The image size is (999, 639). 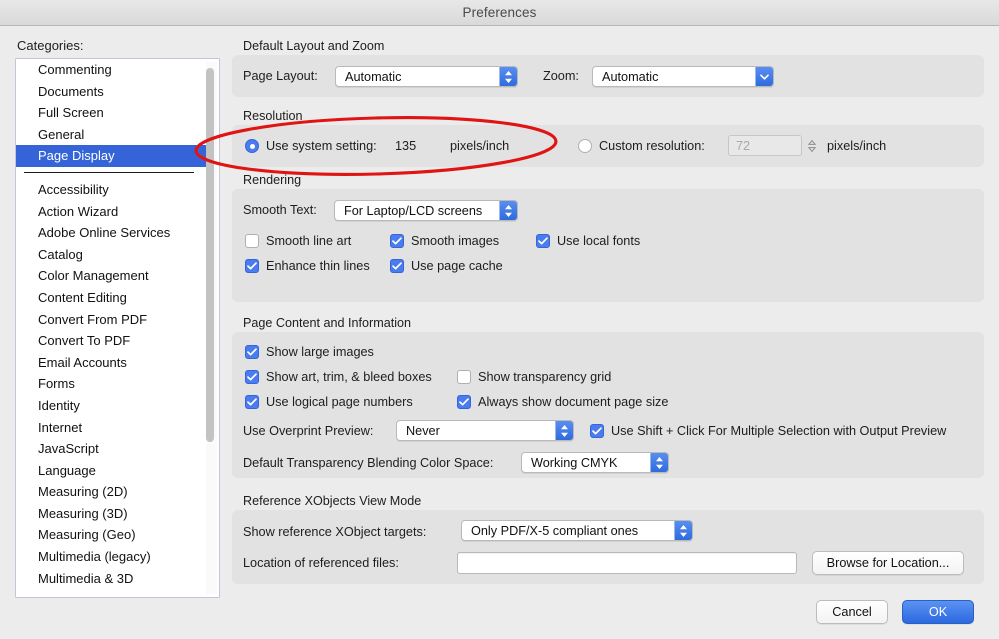 I want to click on checkbox-label: Show large images, so click(x=320, y=352).